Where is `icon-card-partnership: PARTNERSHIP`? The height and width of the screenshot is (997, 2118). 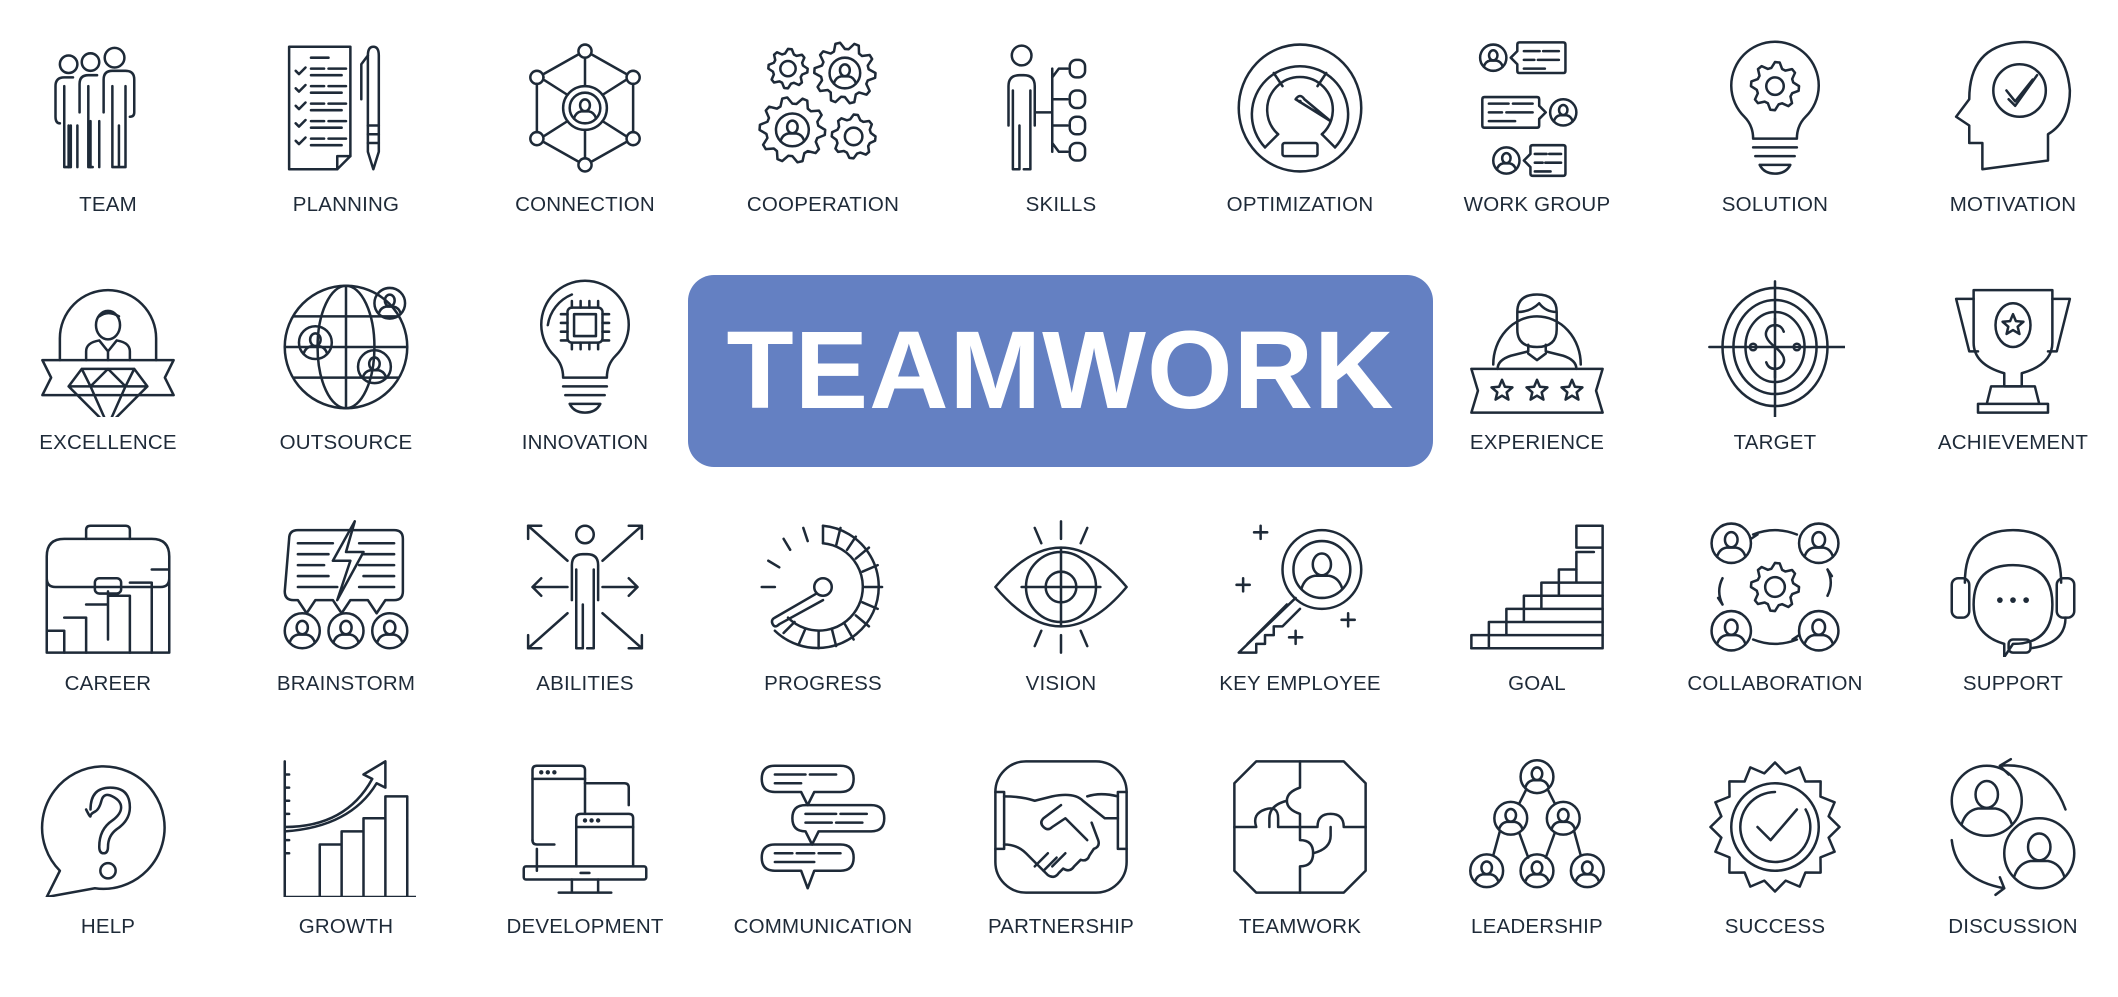 icon-card-partnership: PARTNERSHIP is located at coordinates (1061, 877).